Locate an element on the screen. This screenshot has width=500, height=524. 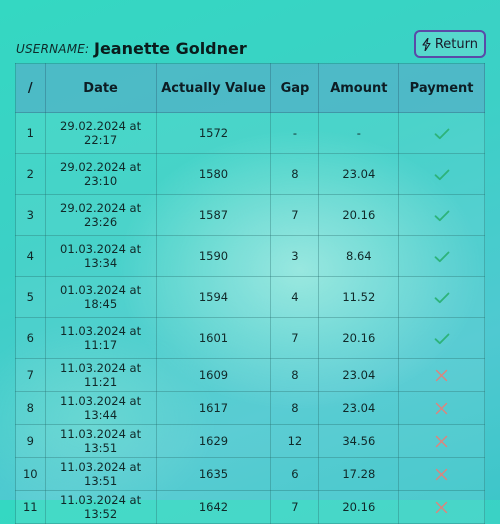
column-header-date: Date is located at coordinates (100, 88).